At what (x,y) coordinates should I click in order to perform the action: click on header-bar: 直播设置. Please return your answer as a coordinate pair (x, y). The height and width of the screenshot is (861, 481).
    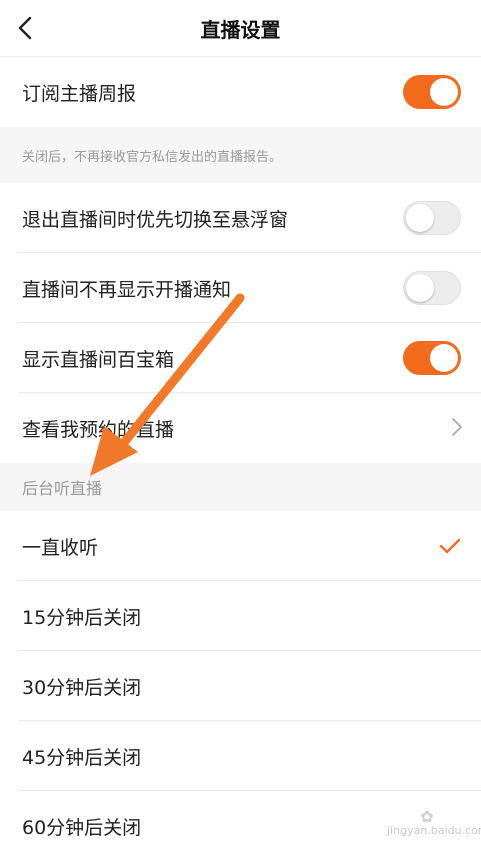
    Looking at the image, I should click on (240, 28).